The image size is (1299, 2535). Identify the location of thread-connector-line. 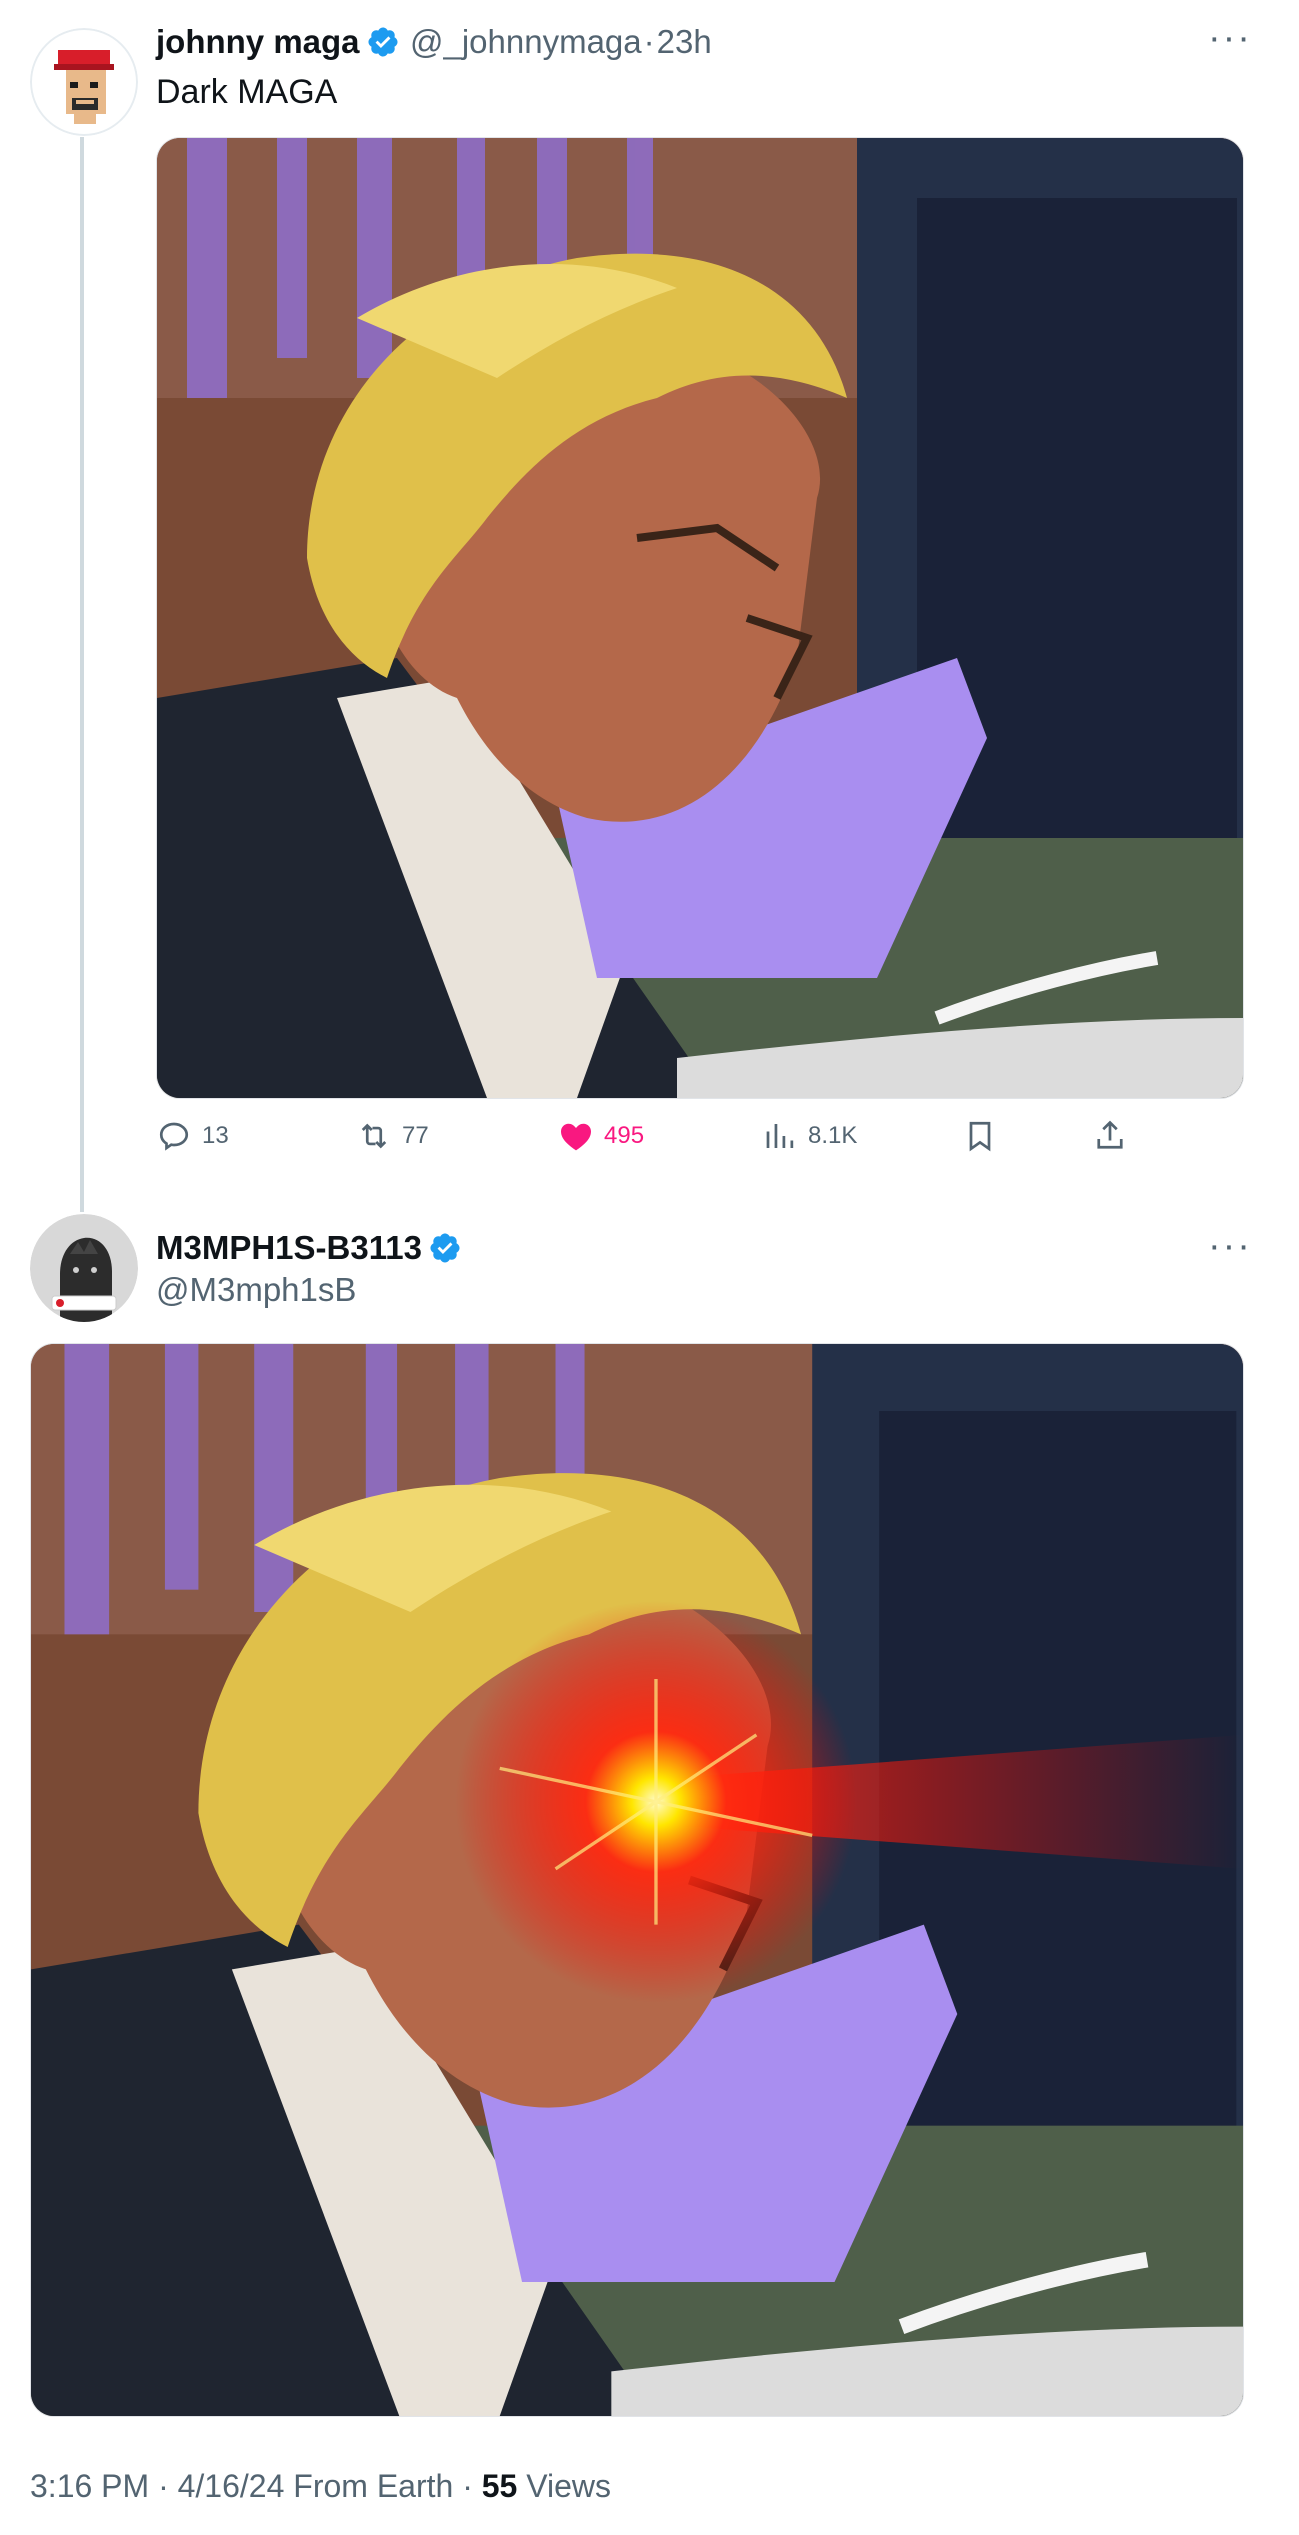
(82, 674).